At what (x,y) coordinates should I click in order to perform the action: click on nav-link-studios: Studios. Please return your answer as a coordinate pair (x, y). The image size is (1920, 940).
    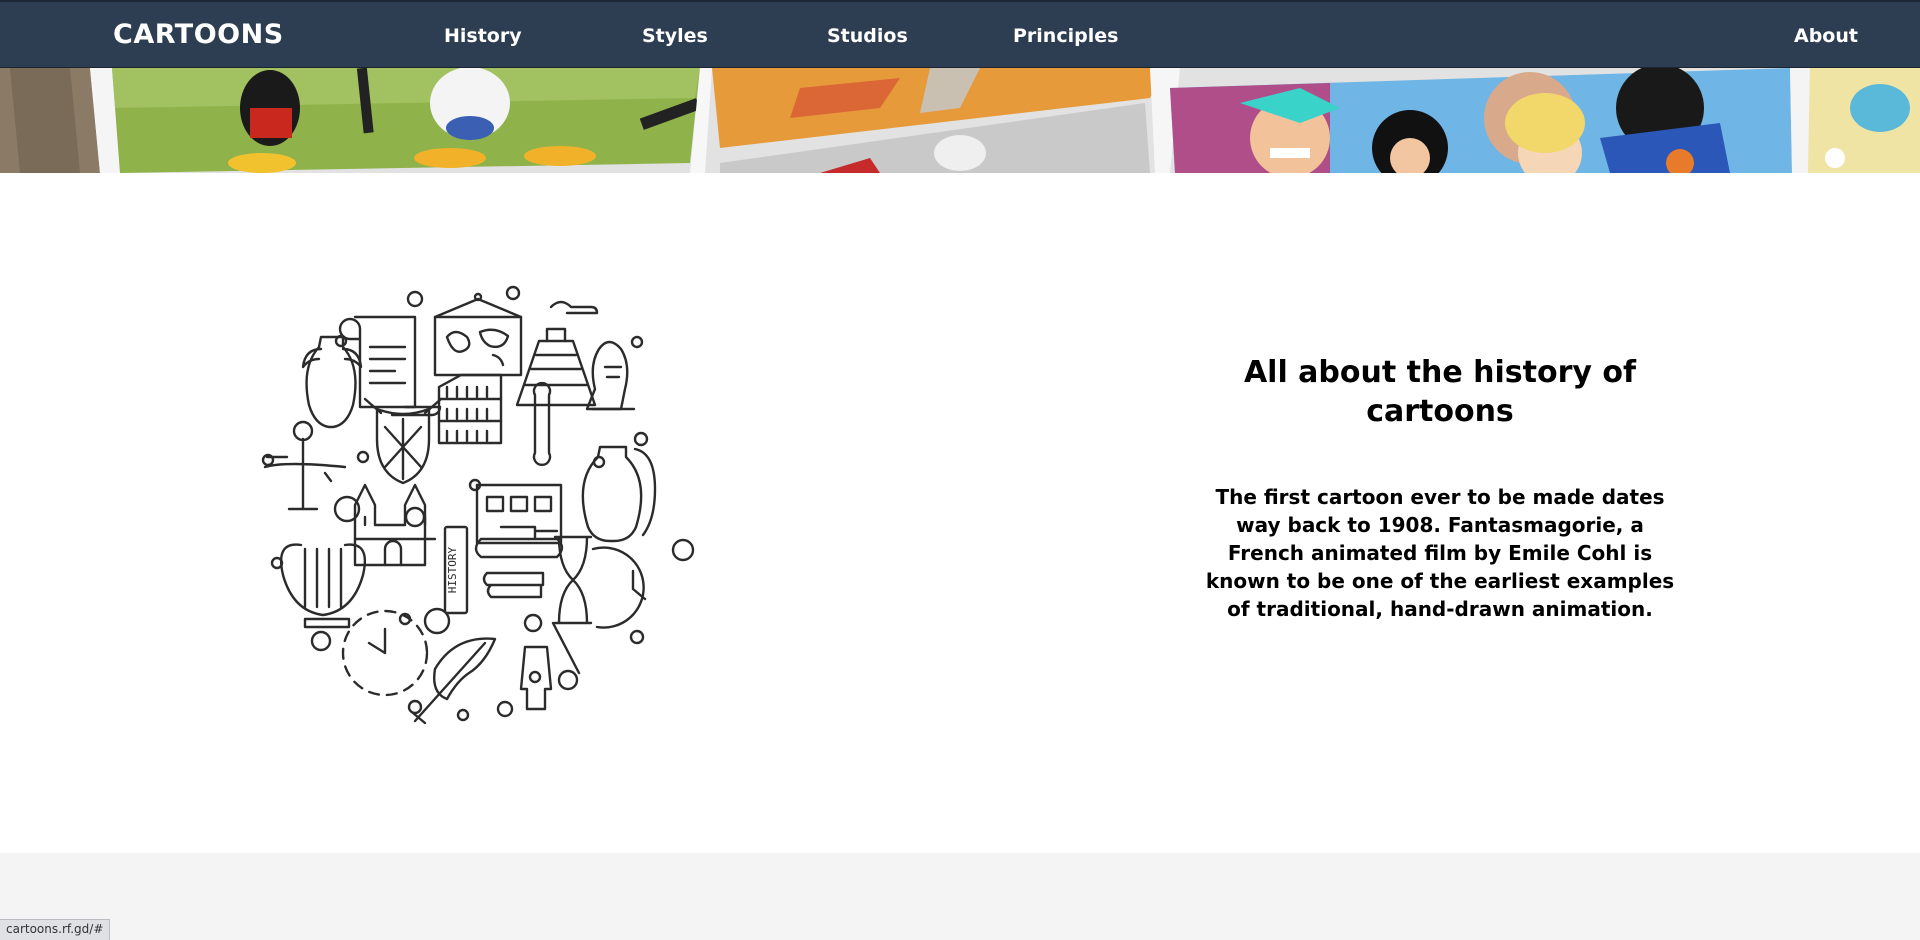
    Looking at the image, I should click on (867, 36).